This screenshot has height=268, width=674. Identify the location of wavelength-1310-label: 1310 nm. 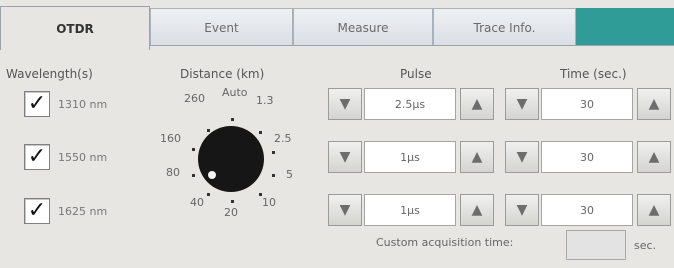
(83, 104).